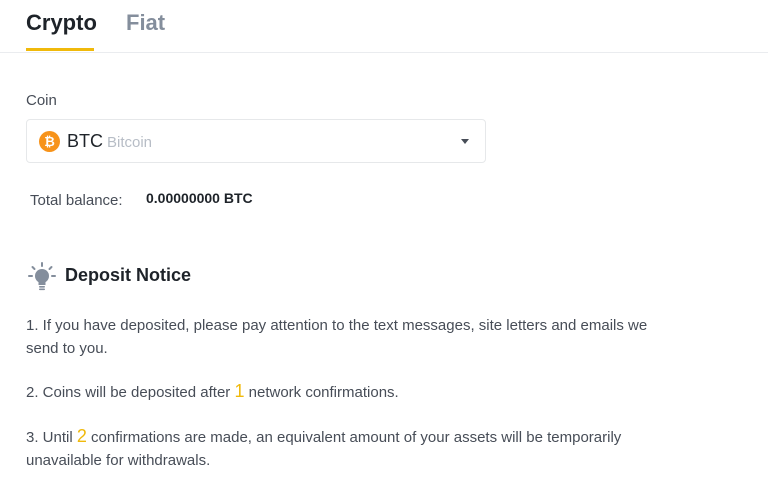  Describe the element at coordinates (256, 141) in the screenshot. I see `coin-select: ₿ BTC Bitcoin` at that location.